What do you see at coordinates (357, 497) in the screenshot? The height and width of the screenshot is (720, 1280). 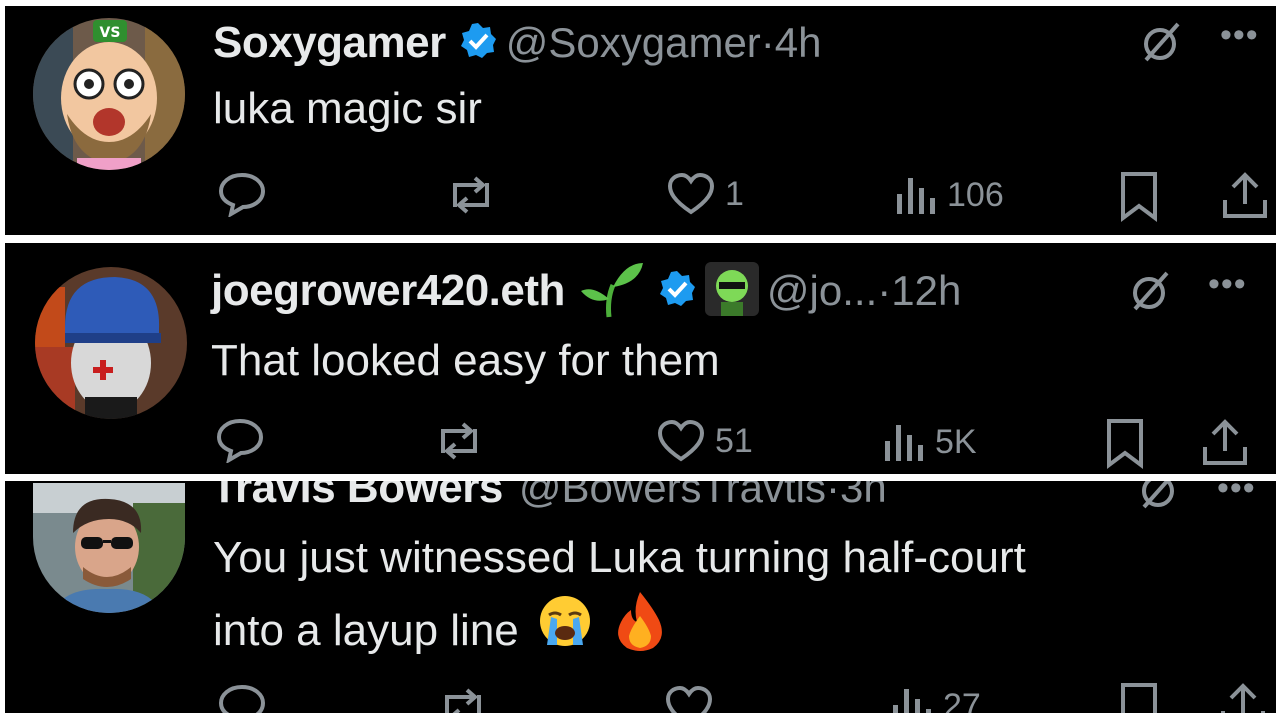 I see `display-name: Travis Bowers` at bounding box center [357, 497].